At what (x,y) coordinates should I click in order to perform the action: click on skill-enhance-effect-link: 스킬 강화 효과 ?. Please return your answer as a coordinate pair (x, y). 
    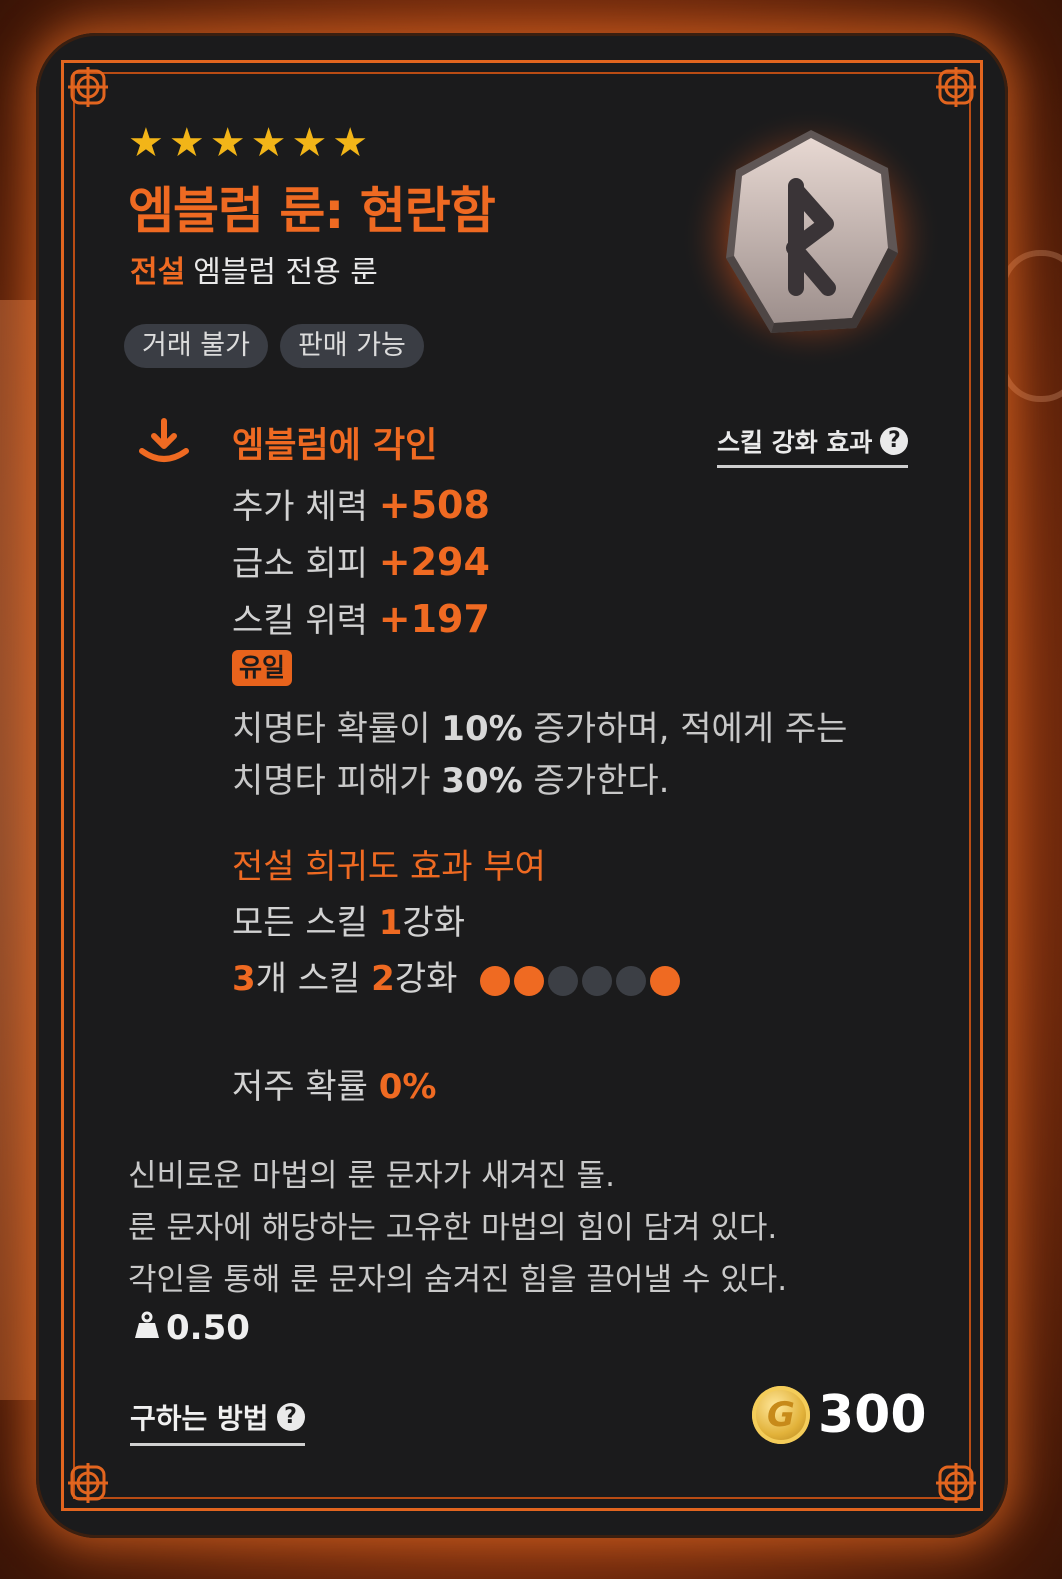
    Looking at the image, I should click on (813, 445).